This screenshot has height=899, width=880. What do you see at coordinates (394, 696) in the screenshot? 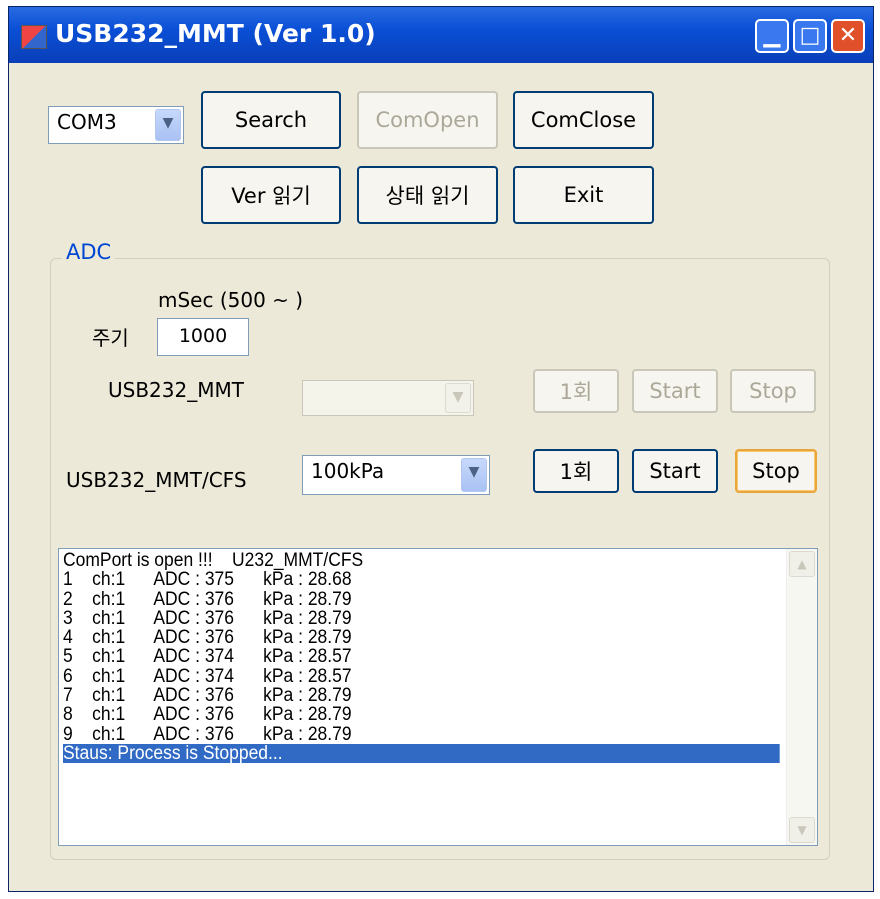
I see `log-line: 7 ch:1 ADC : 376 kPa : 28.79` at bounding box center [394, 696].